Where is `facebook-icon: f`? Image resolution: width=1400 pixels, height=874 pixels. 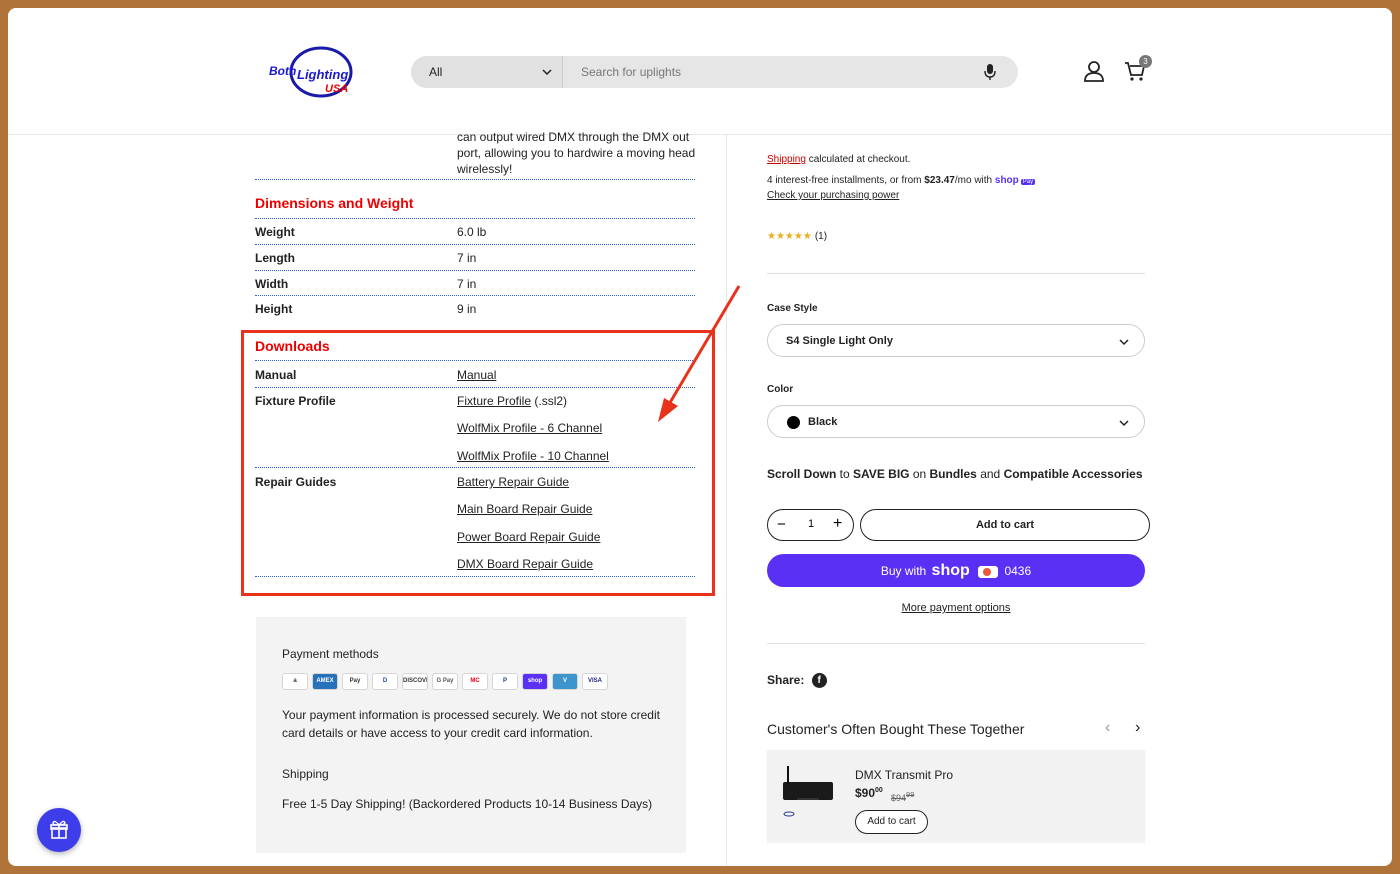 facebook-icon: f is located at coordinates (819, 681).